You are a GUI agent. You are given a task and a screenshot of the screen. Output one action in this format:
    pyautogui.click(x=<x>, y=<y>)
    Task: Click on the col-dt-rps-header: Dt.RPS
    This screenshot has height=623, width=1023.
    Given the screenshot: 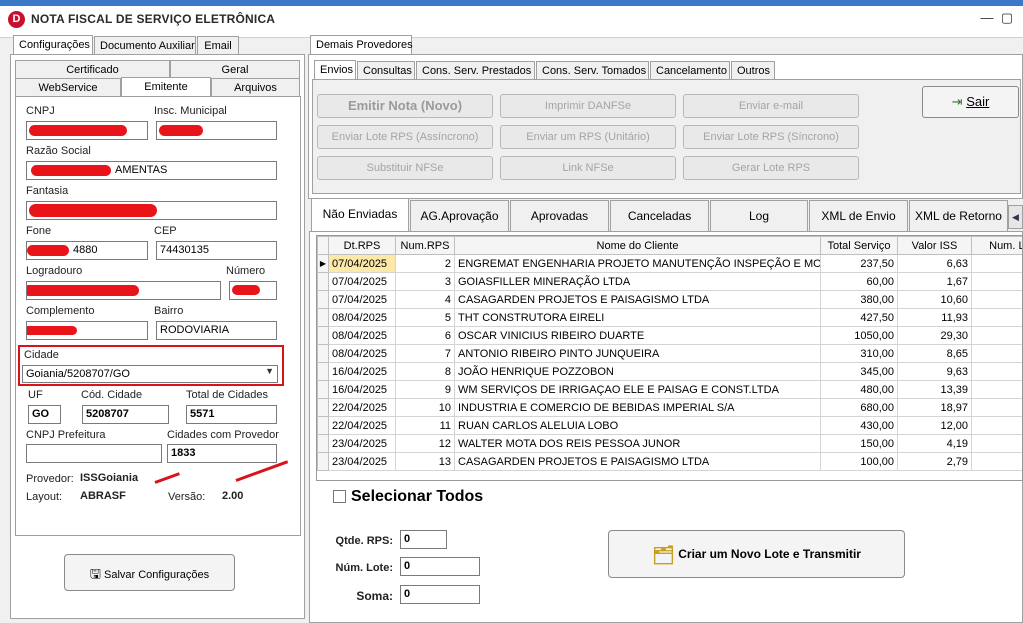 What is the action you would take?
    pyautogui.click(x=362, y=245)
    